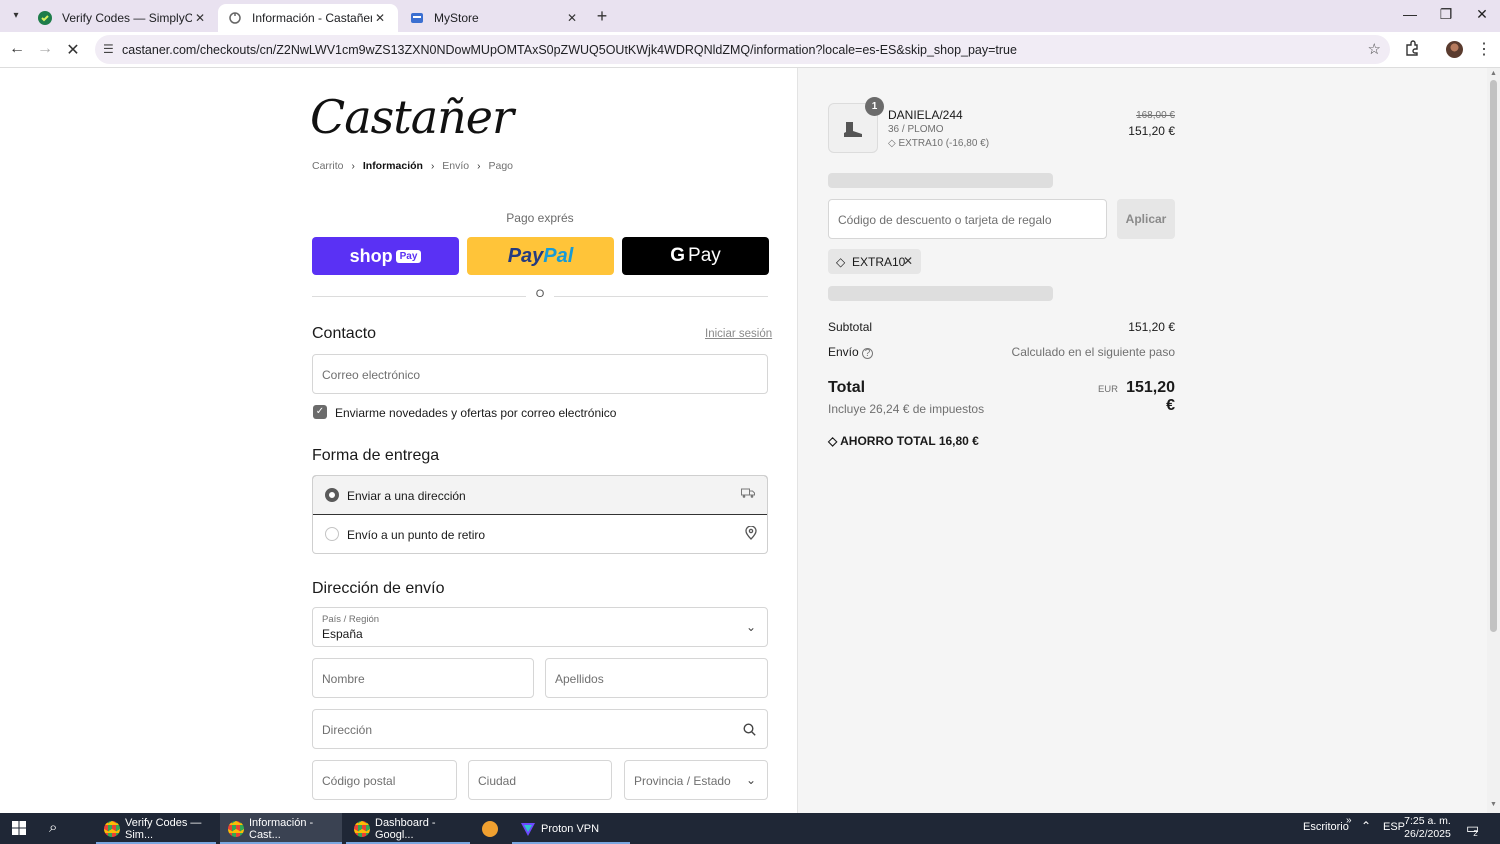  I want to click on savings-value: 16,80 €, so click(958, 441).